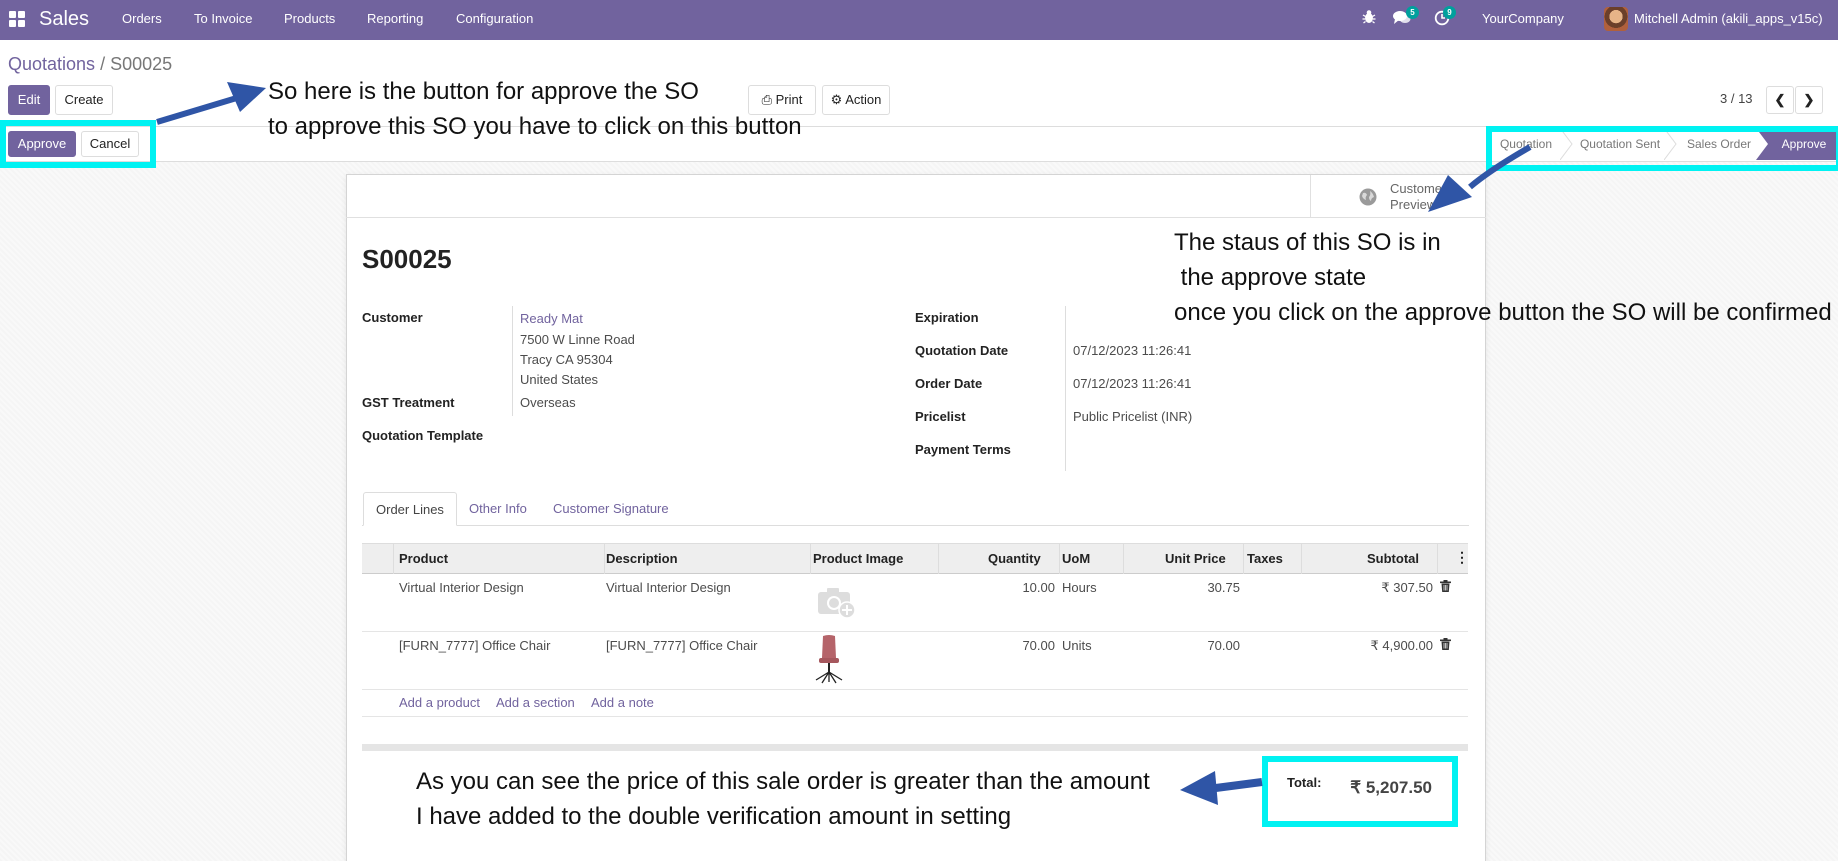 The width and height of the screenshot is (1838, 861). Describe the element at coordinates (1780, 100) in the screenshot. I see `pager-previous-button: ❮` at that location.